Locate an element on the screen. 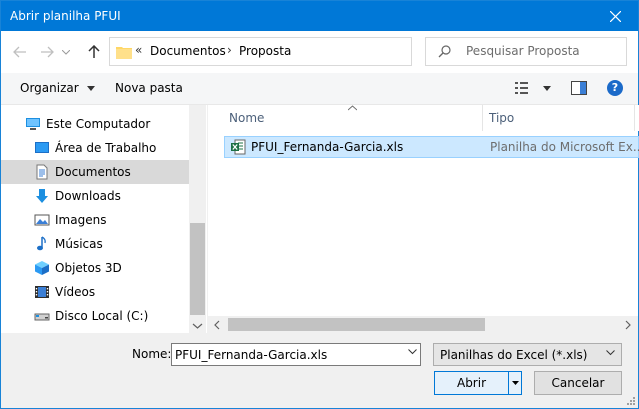  nav-item-documentos: Documentos is located at coordinates (95, 172).